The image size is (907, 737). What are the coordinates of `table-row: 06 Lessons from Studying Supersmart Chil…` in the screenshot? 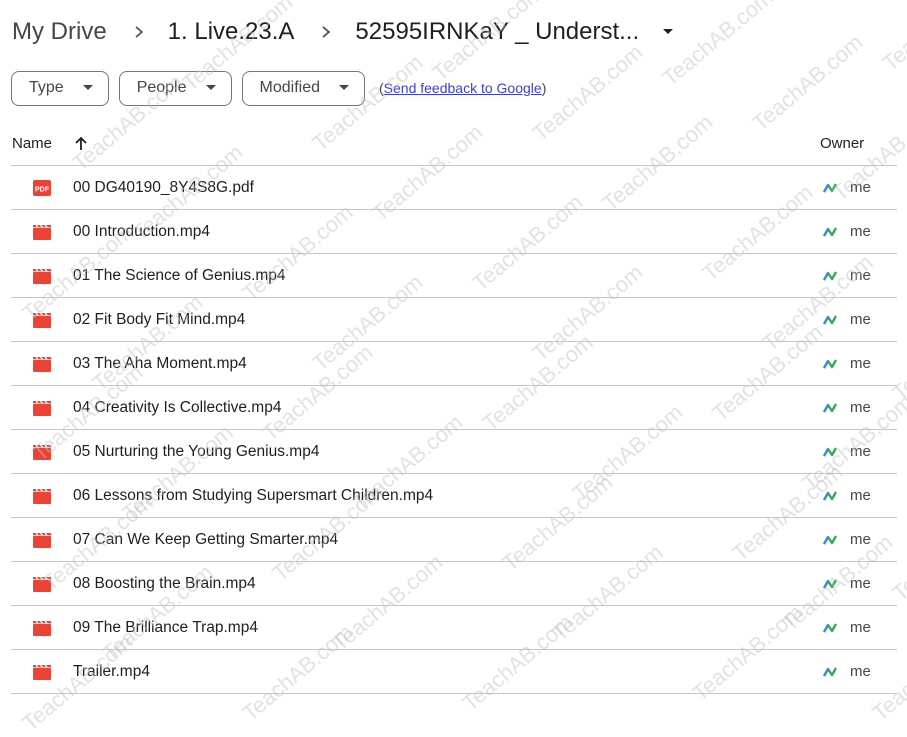 It's located at (454, 496).